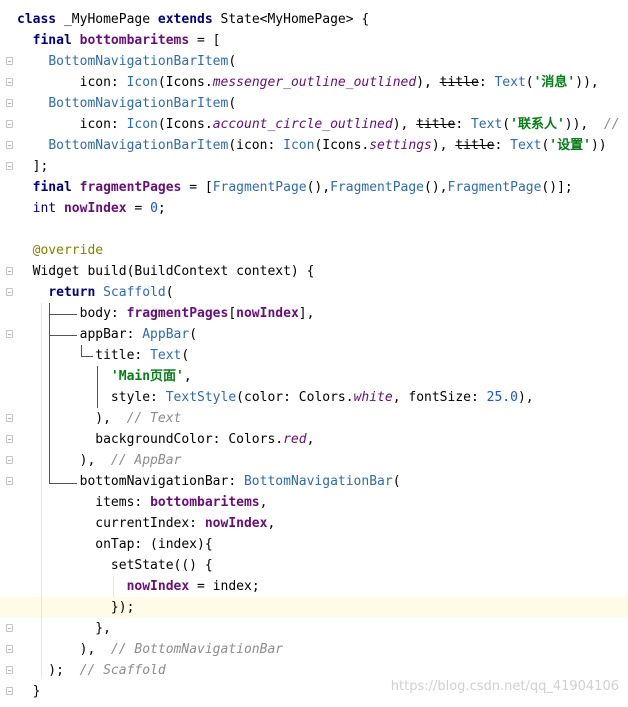  What do you see at coordinates (130, 481) in the screenshot?
I see `code-token: bottomNavigationBar:` at bounding box center [130, 481].